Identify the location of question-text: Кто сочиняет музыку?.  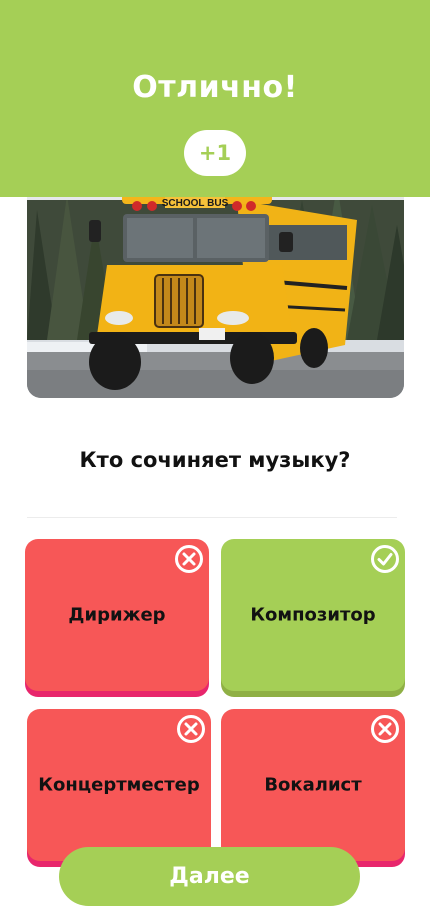
(215, 460).